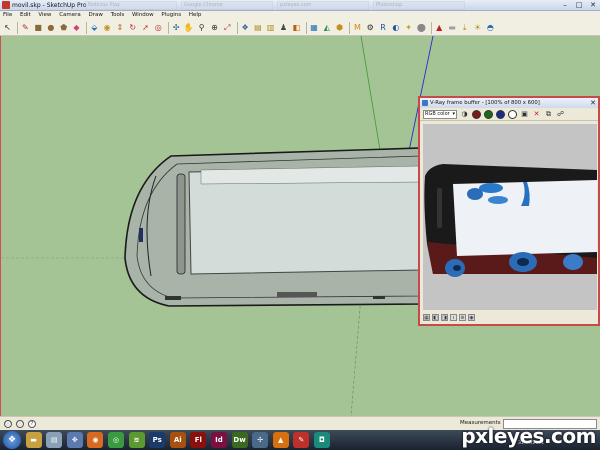 This screenshot has height=450, width=600. Describe the element at coordinates (145, 27) in the screenshot. I see `follow-me-icon: ➚` at that location.